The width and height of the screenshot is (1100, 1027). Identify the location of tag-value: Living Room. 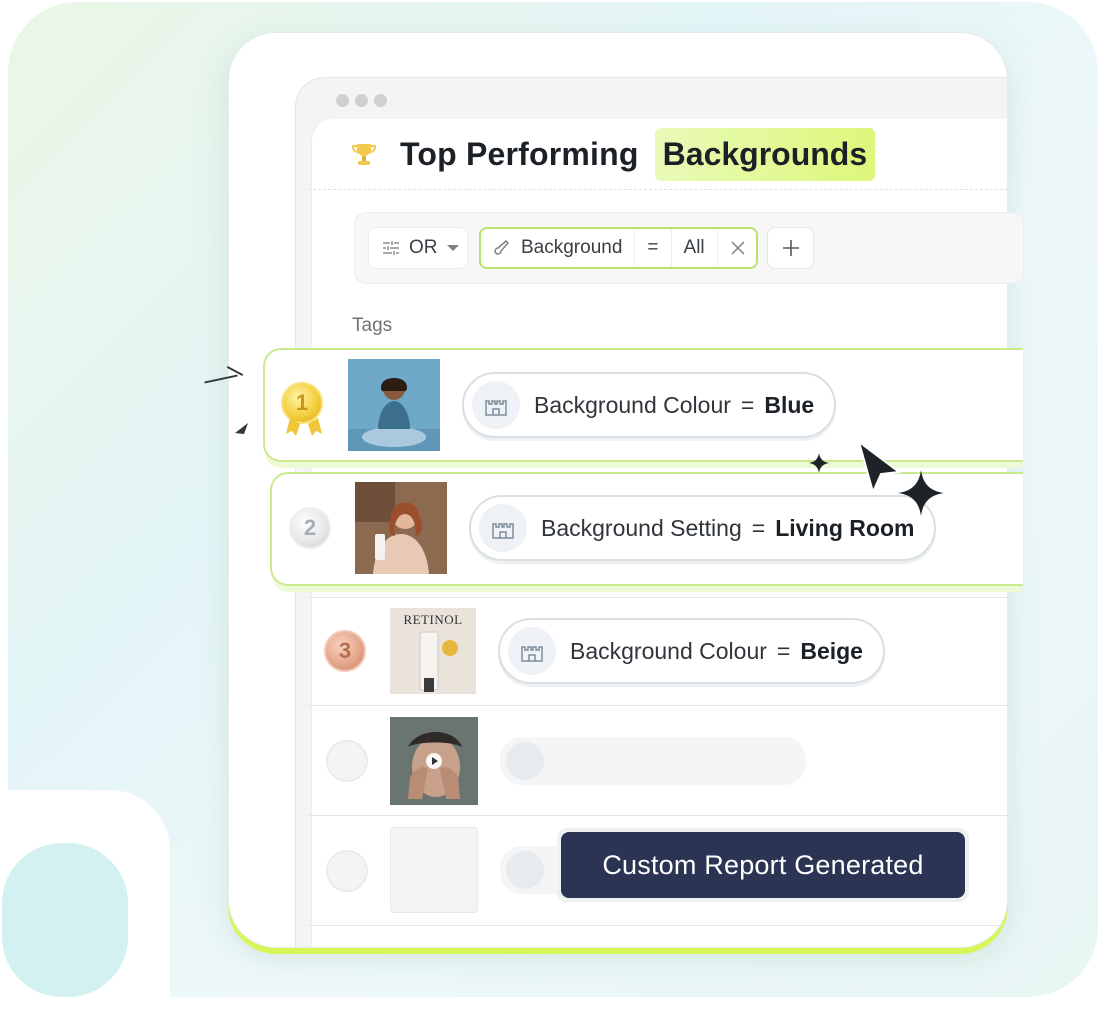
(845, 527).